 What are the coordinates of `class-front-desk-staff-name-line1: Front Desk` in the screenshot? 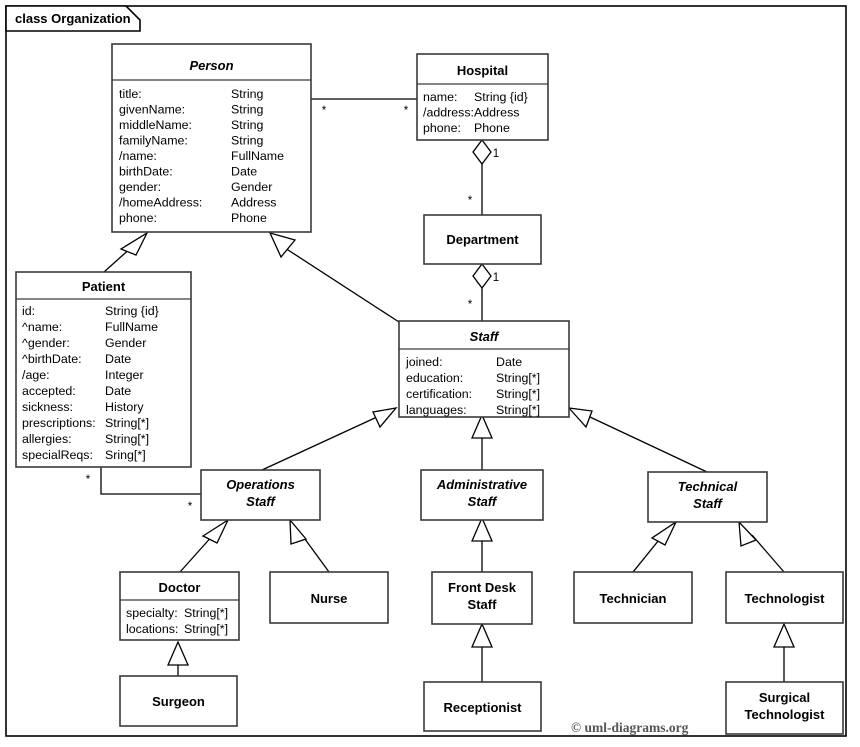 It's located at (482, 587).